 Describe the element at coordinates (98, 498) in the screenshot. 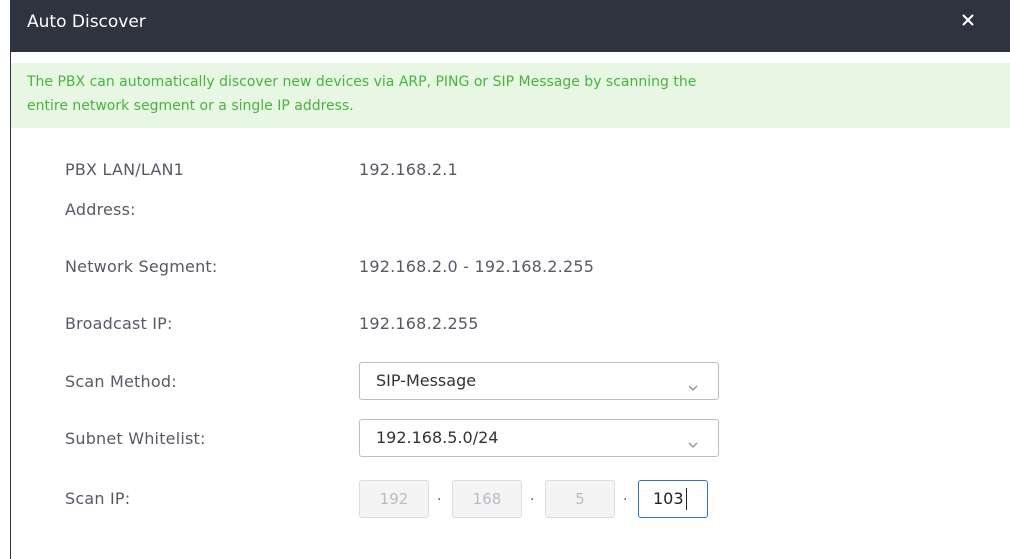

I see `scan-ip-label: Scan IP:` at that location.